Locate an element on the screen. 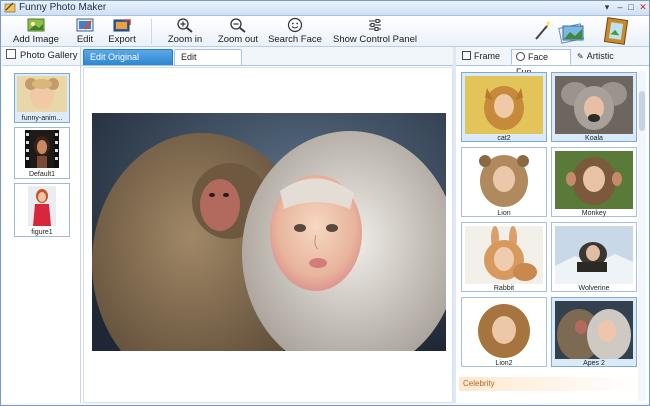  tab-artistic-label: Artistic is located at coordinates (600, 56).